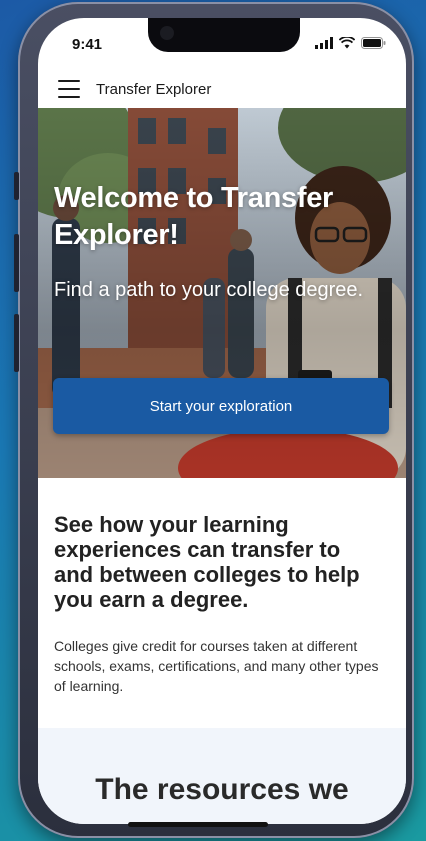 This screenshot has height=841, width=426. Describe the element at coordinates (209, 290) in the screenshot. I see `hero-subtitle: Find a path to your college degree.` at that location.